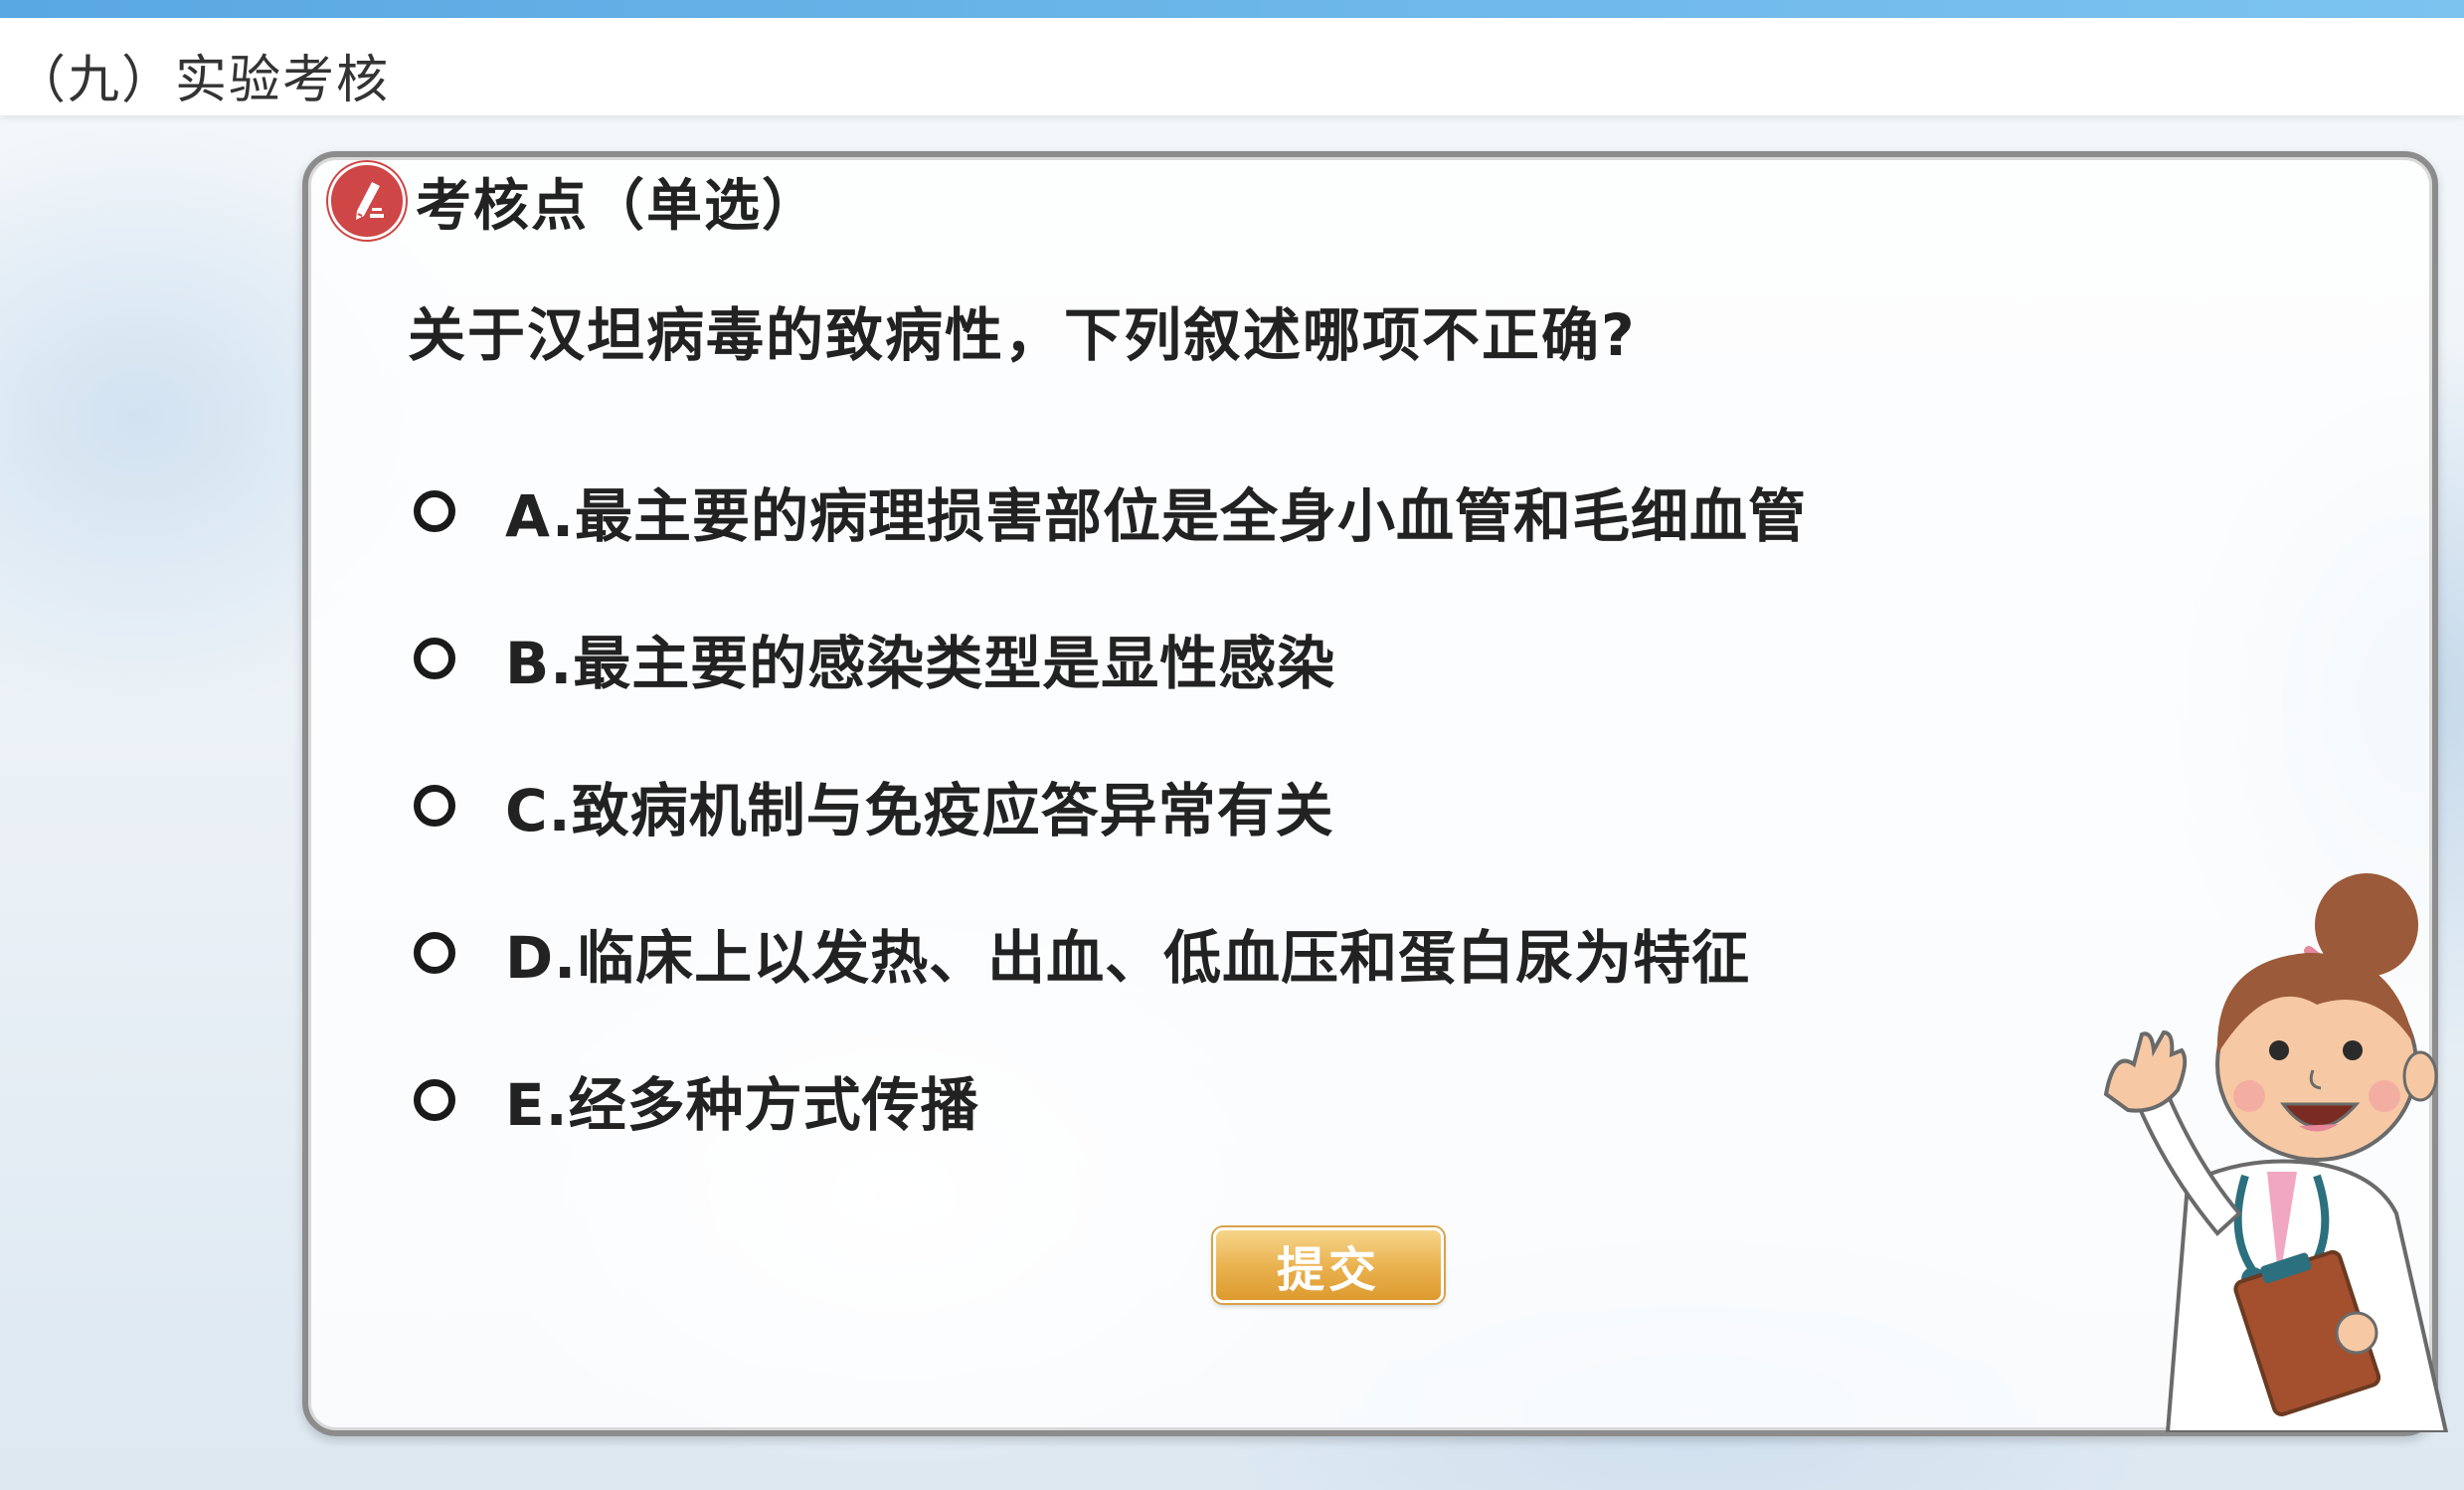 This screenshot has height=1490, width=2464. Describe the element at coordinates (202, 80) in the screenshot. I see `page-title: （九）实验考核` at that location.